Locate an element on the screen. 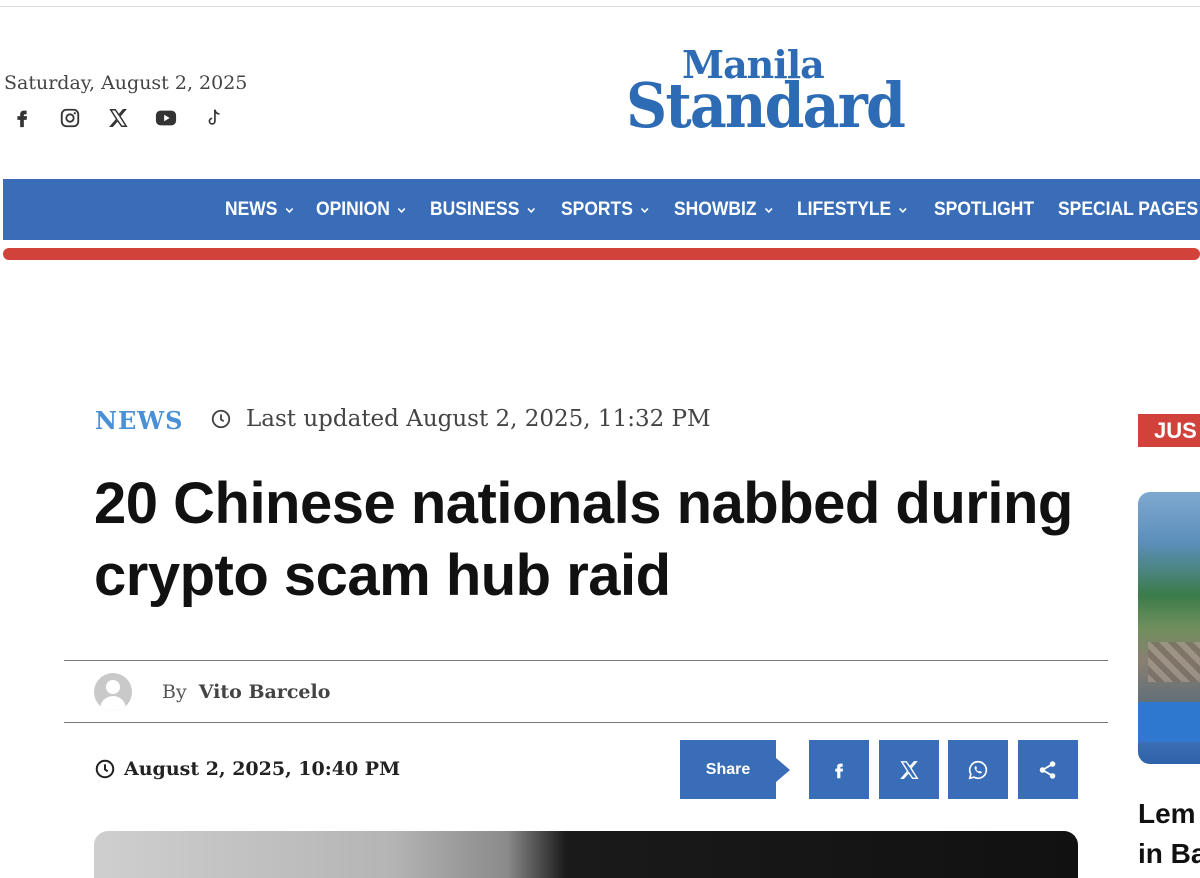 The image size is (1200, 878). just-in-badge: JUS is located at coordinates (1169, 430).